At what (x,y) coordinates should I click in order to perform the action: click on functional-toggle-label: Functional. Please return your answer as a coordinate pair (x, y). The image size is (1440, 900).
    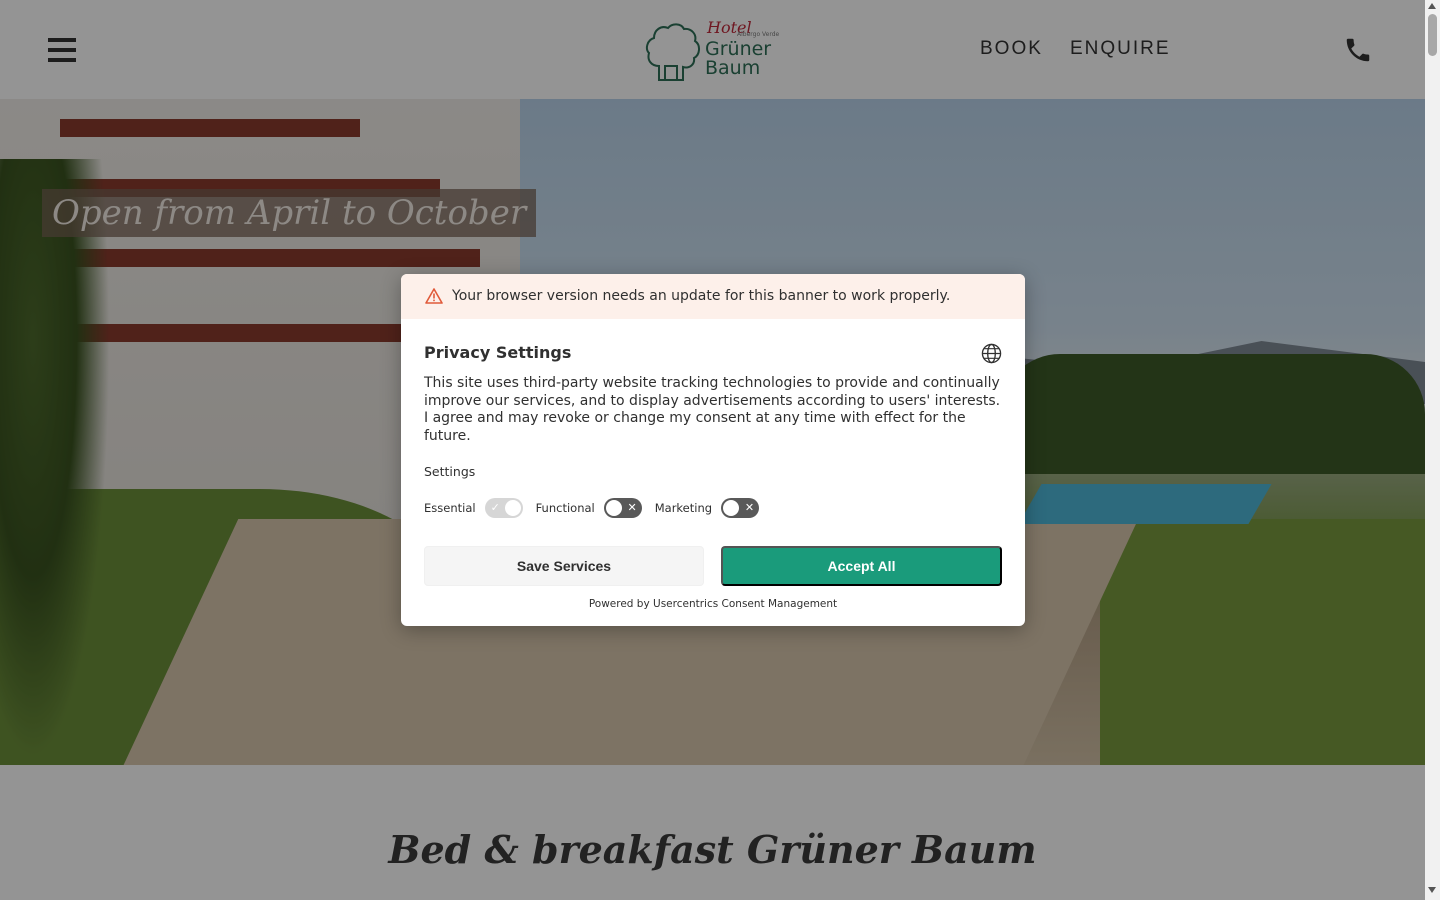
    Looking at the image, I should click on (565, 508).